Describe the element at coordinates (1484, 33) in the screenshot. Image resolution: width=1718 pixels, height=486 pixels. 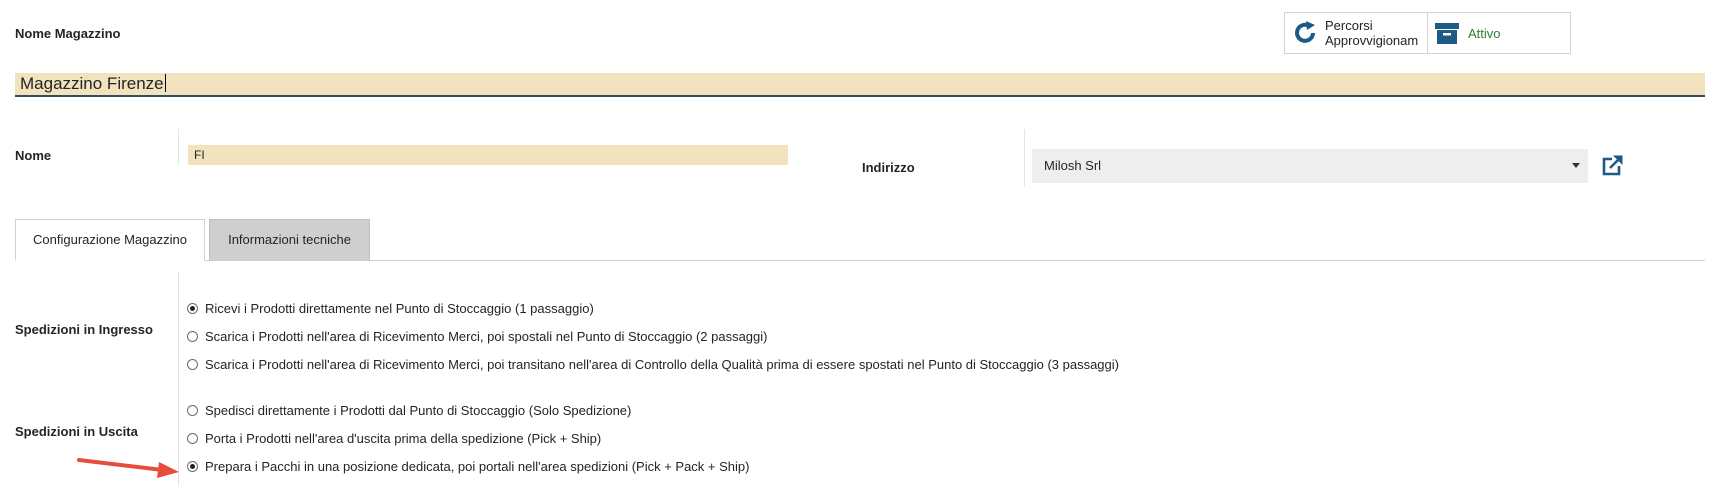
I see `active-label: Attivo` at that location.